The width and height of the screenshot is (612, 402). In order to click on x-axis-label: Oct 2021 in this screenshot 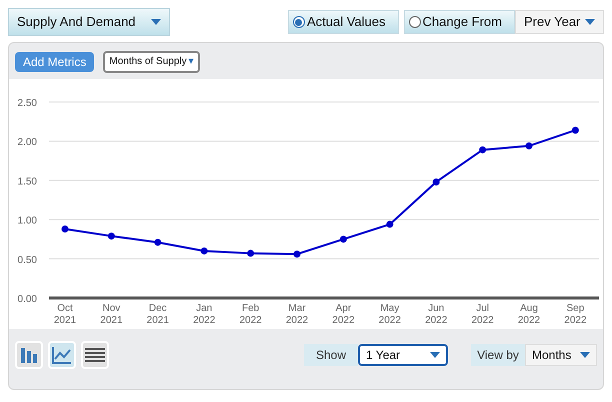, I will do `click(65, 314)`.